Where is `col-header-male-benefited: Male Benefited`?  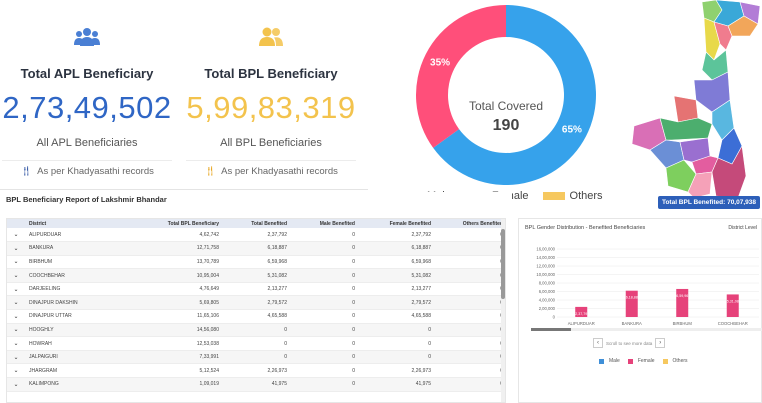
col-header-male-benefited: Male Benefited is located at coordinates (325, 223).